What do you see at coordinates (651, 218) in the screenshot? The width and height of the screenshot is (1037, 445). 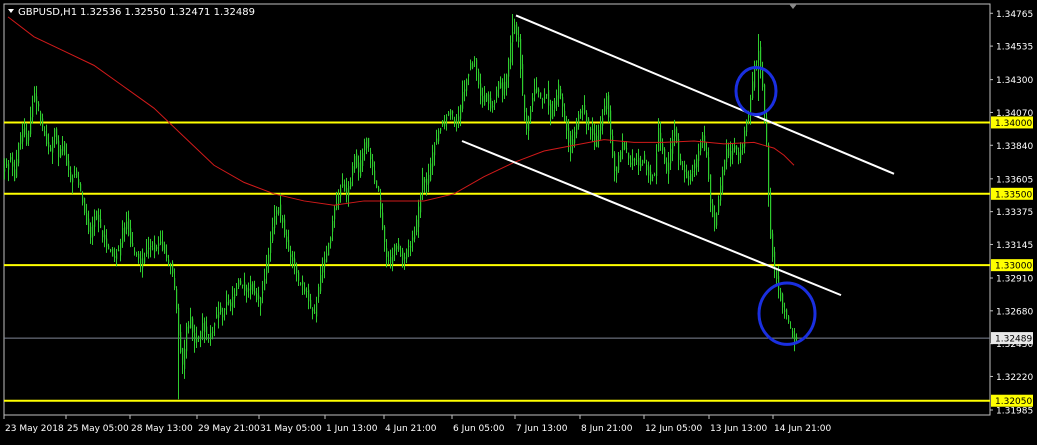 I see `channel-lower-line` at bounding box center [651, 218].